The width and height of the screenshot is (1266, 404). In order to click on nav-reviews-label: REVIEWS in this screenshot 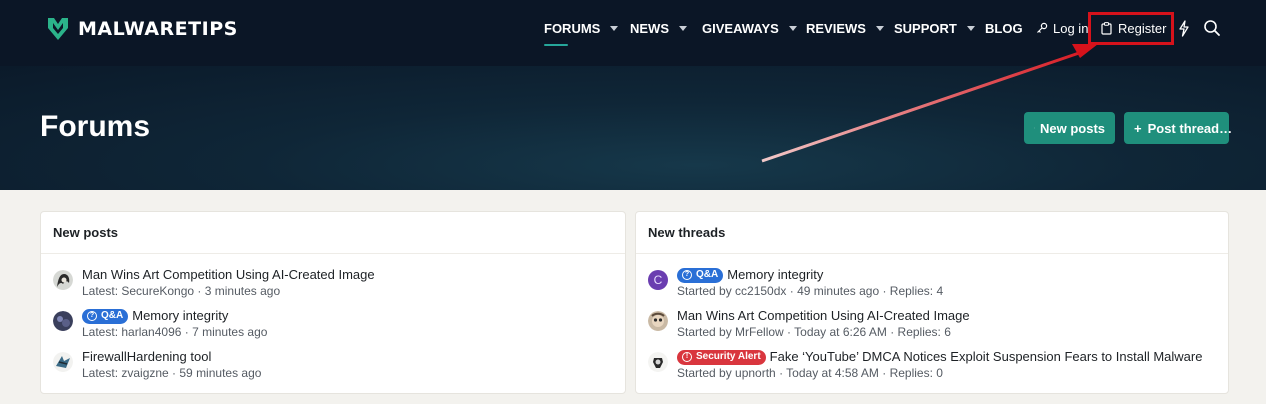, I will do `click(836, 28)`.